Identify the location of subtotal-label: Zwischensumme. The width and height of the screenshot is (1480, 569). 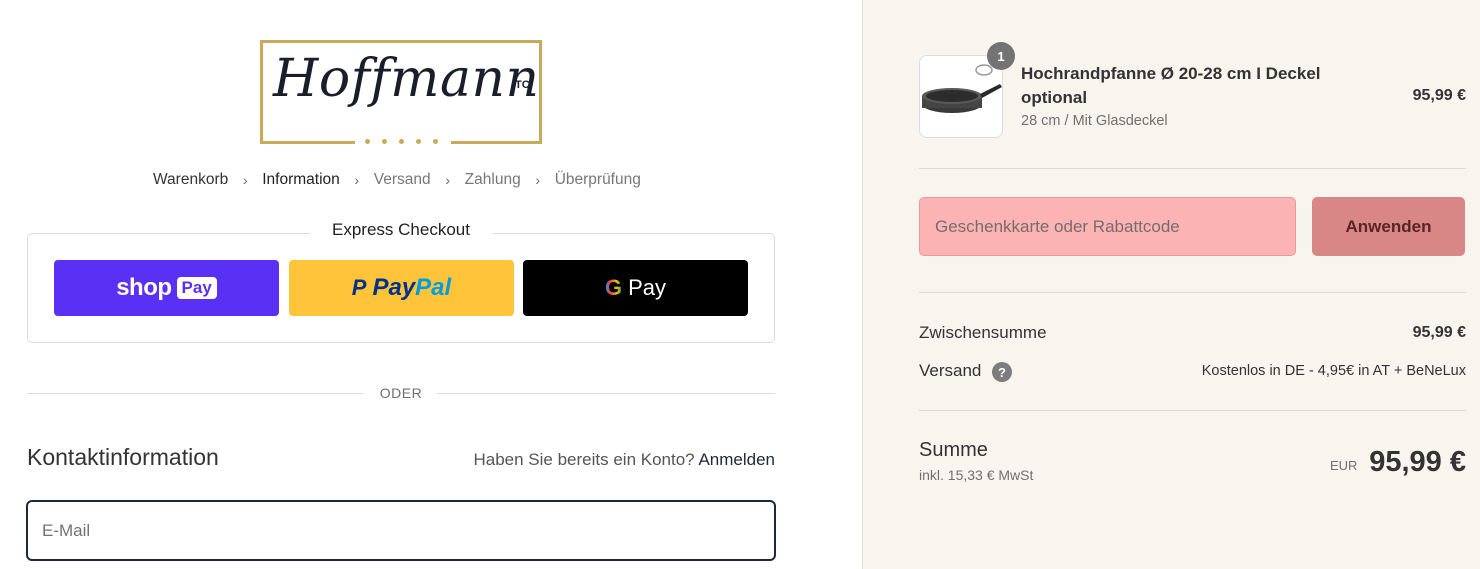
(983, 332).